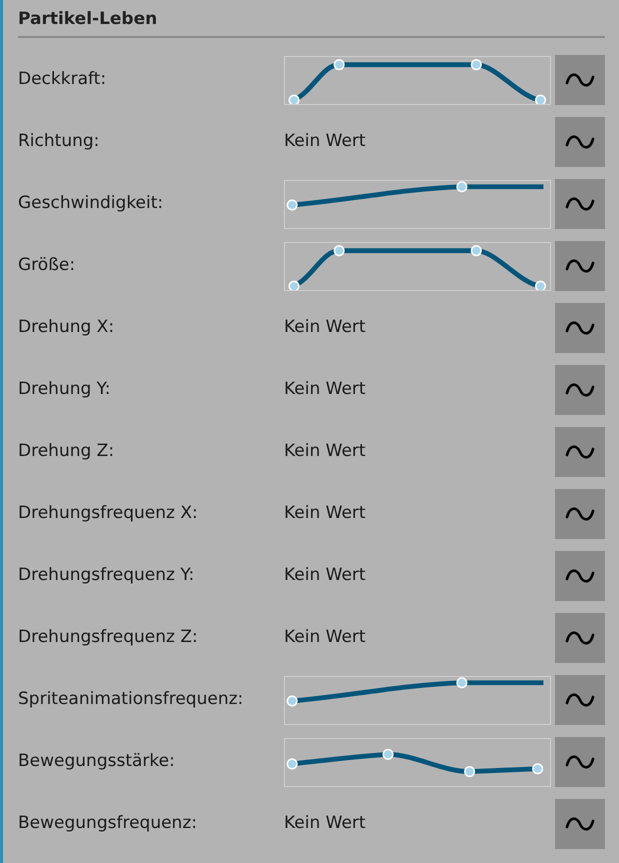 Image resolution: width=619 pixels, height=863 pixels. What do you see at coordinates (107, 576) in the screenshot?
I see `property-label: Drehungsfrequenz Y:` at bounding box center [107, 576].